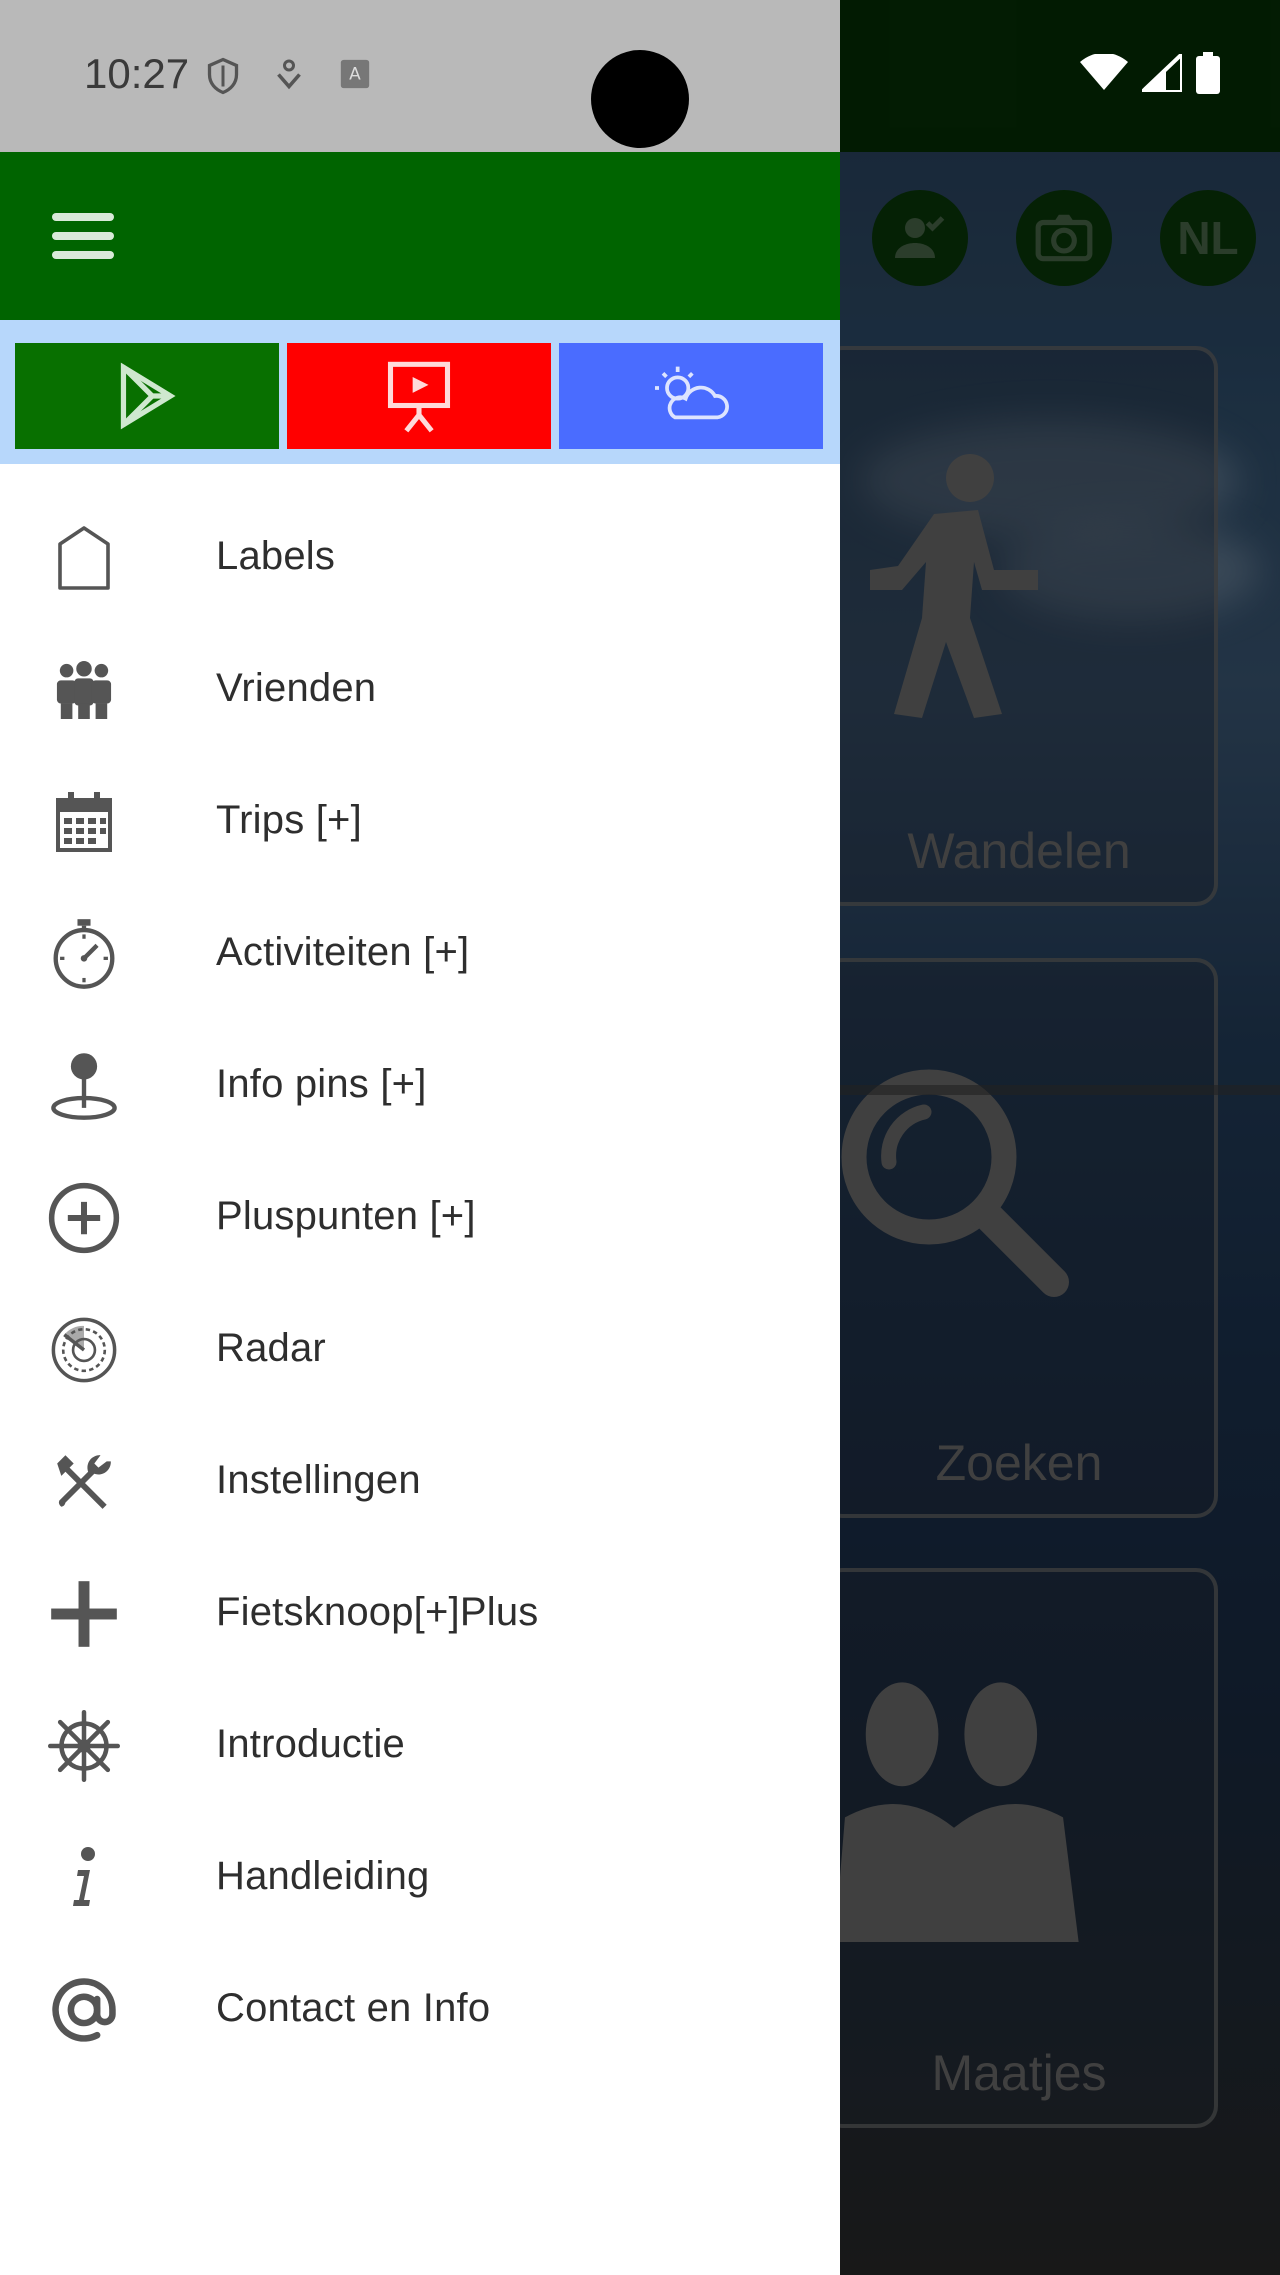 The height and width of the screenshot is (2275, 1280). I want to click on tools-icon, so click(84, 1482).